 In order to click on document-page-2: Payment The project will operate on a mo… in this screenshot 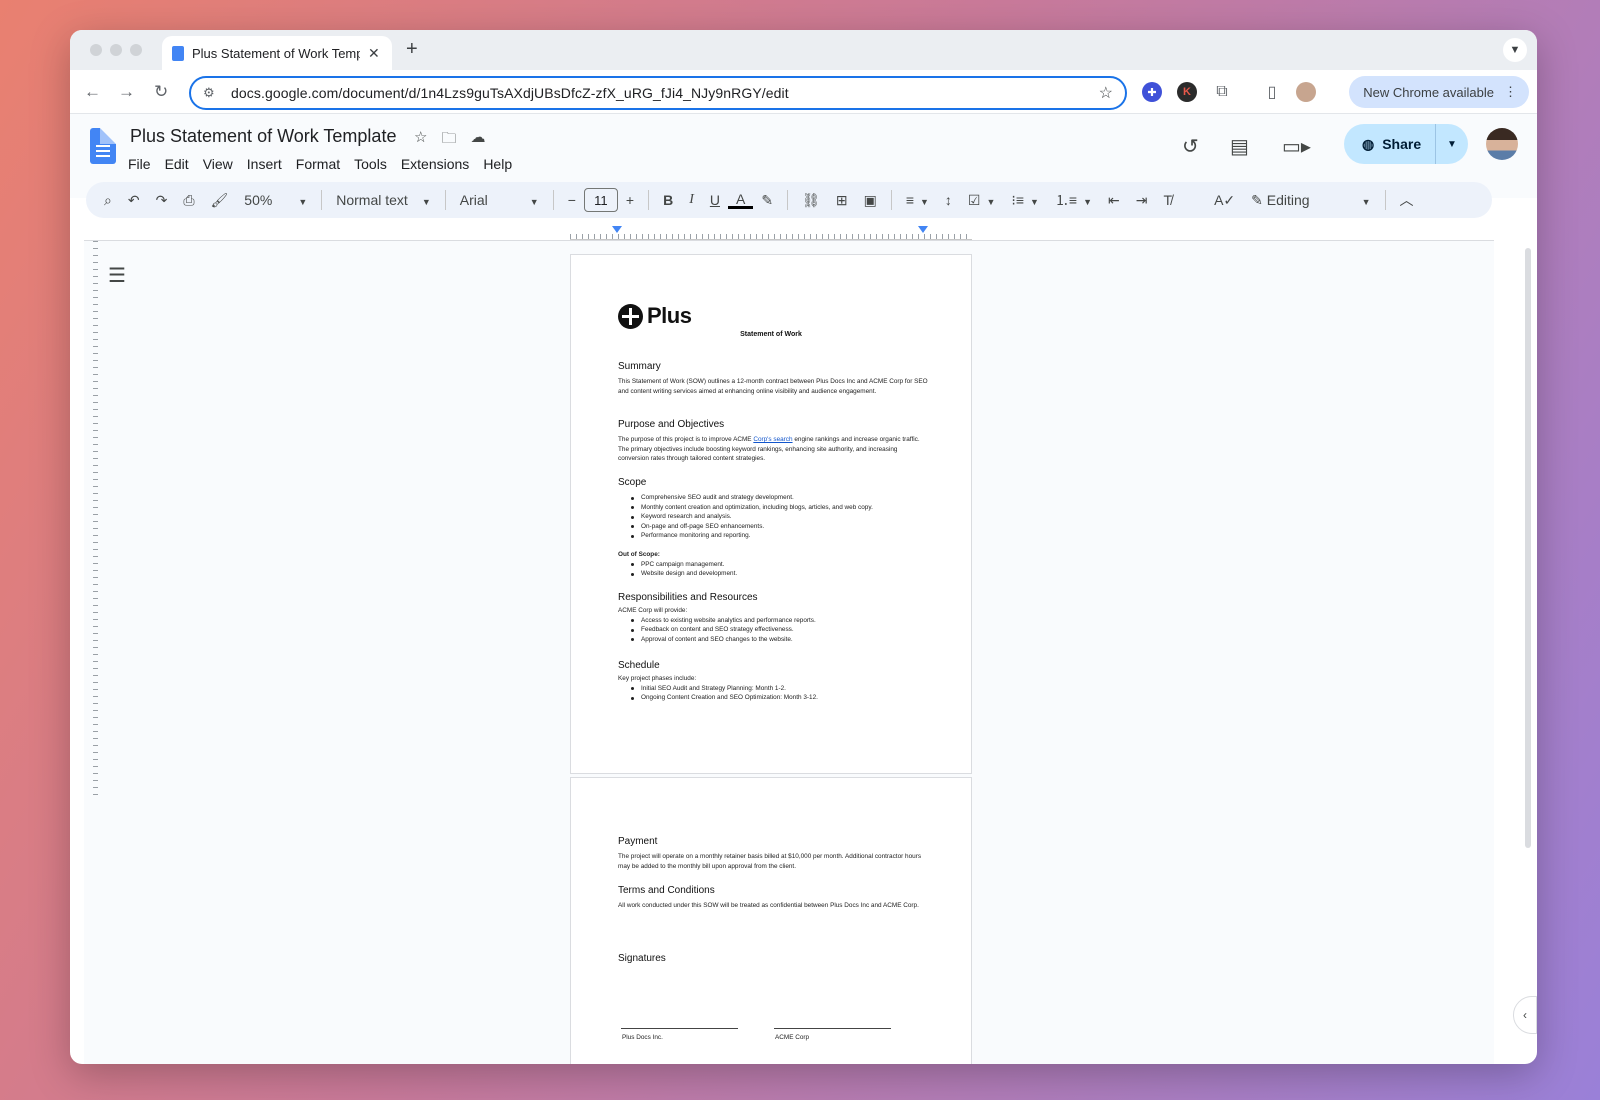, I will do `click(771, 920)`.